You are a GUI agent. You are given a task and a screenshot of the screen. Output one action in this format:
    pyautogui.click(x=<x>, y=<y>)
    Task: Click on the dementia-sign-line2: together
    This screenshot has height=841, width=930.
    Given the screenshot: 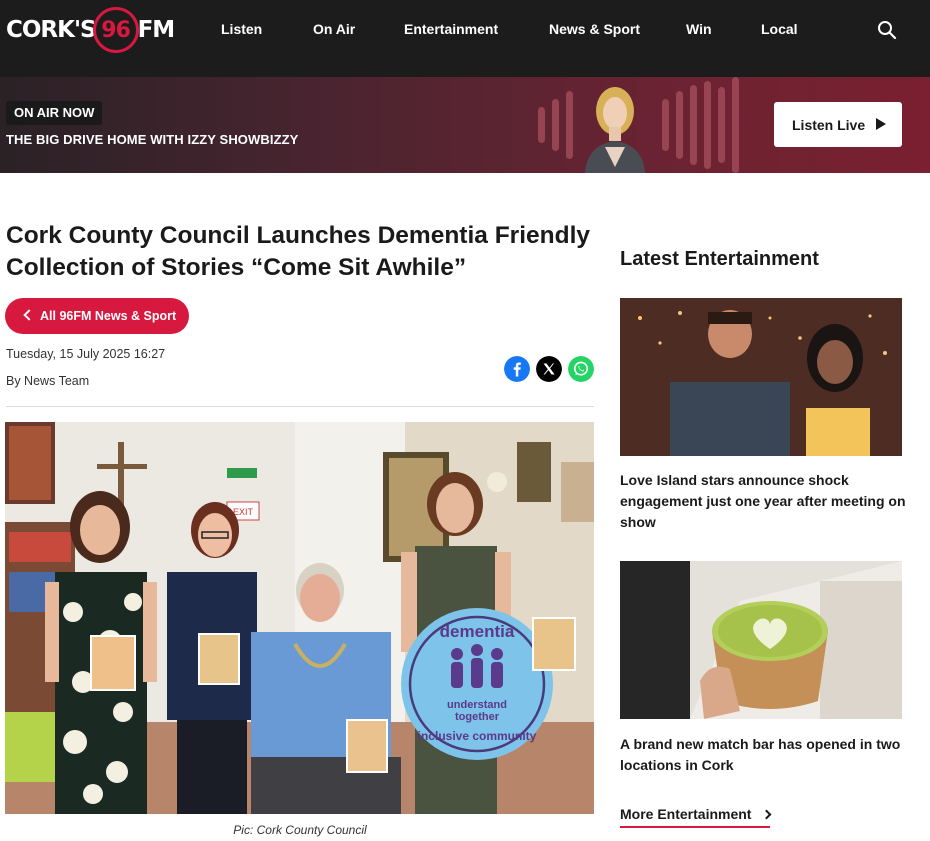 What is the action you would take?
    pyautogui.click(x=477, y=717)
    